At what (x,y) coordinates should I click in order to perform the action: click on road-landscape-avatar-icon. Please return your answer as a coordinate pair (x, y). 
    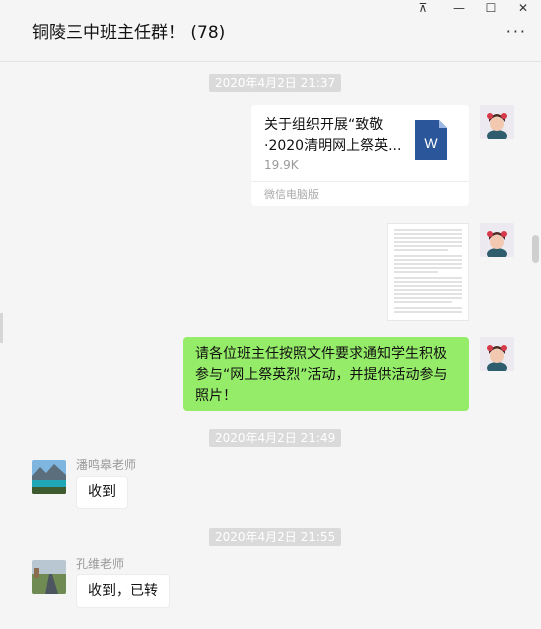
    Looking at the image, I should click on (49, 577).